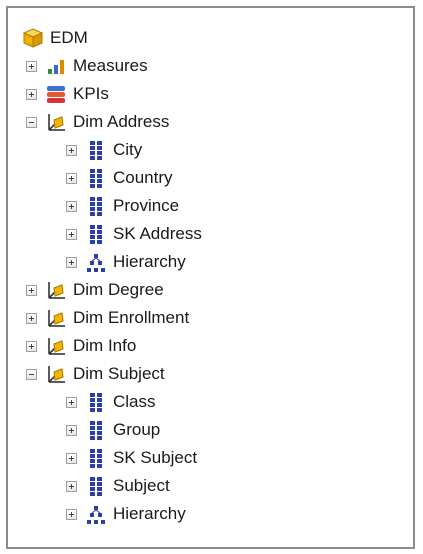 Image resolution: width=423 pixels, height=554 pixels. What do you see at coordinates (143, 177) in the screenshot?
I see `tree-node-label: Country` at bounding box center [143, 177].